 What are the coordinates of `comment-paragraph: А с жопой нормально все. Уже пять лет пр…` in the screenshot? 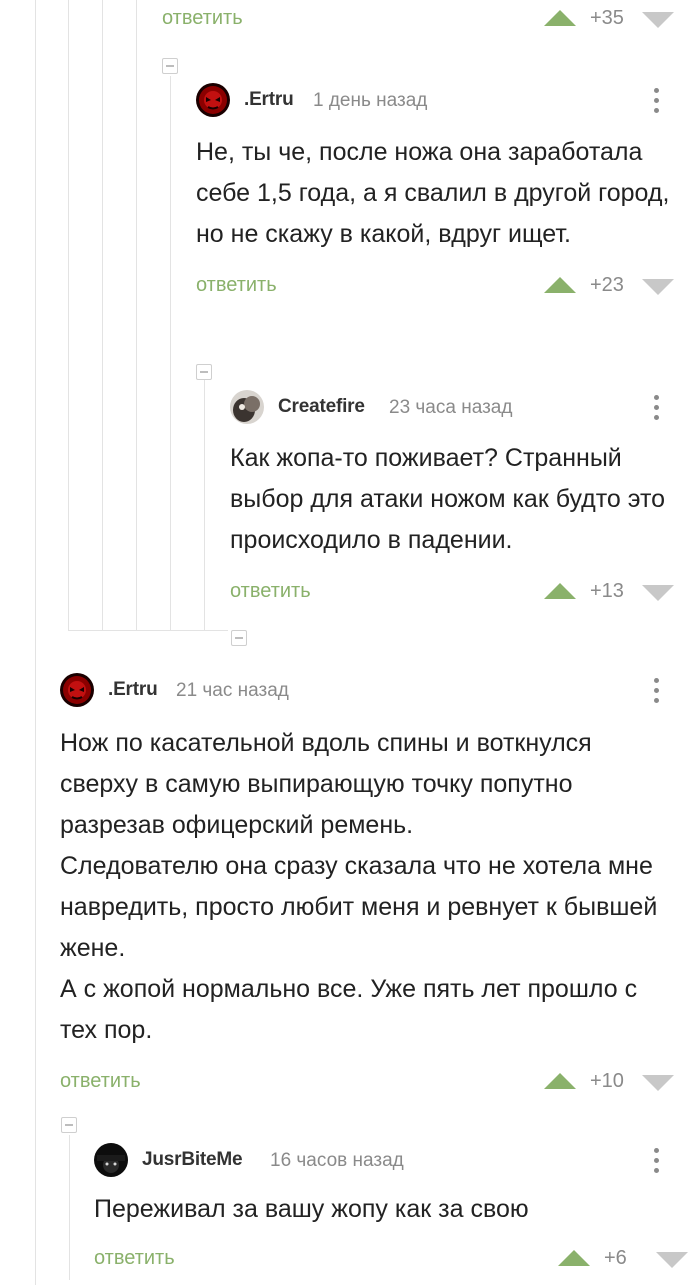 It's located at (349, 1009).